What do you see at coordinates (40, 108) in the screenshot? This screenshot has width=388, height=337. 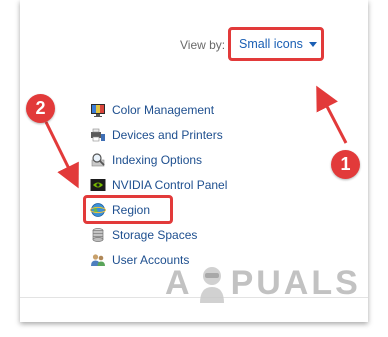 I see `step-2-badge: 2` at bounding box center [40, 108].